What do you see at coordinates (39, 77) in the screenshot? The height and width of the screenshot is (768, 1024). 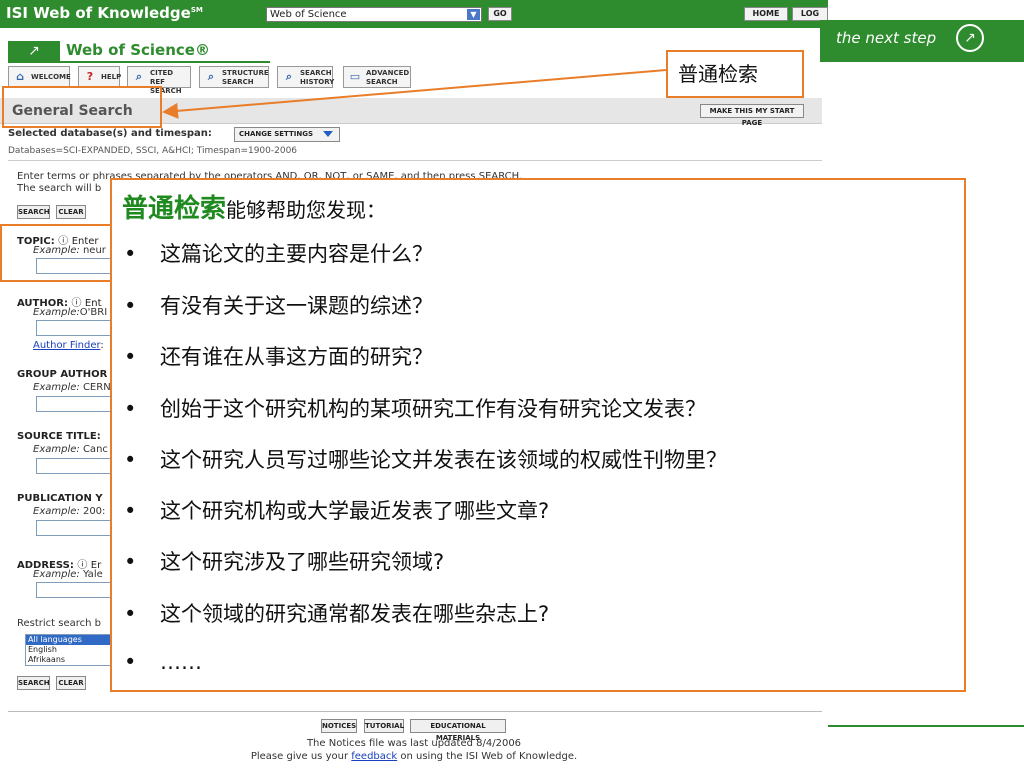 I see `toolbar-welcome-button: ⌂ WELCOME` at bounding box center [39, 77].